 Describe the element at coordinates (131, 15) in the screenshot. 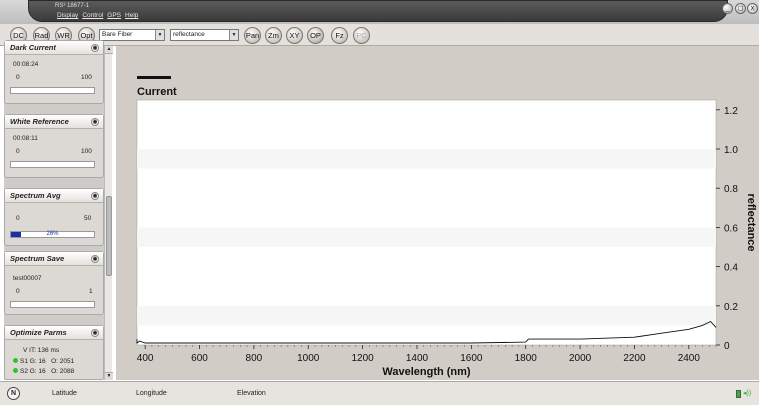

I see `menu-help: Help` at that location.